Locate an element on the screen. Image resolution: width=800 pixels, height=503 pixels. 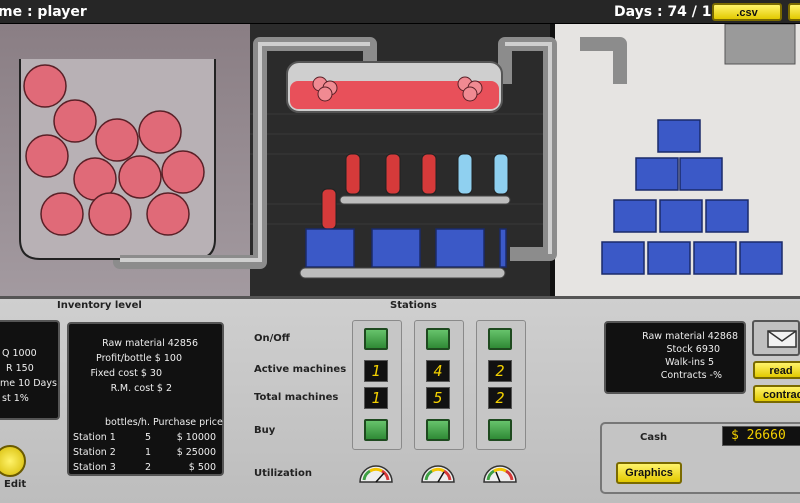
param-r: R 150 is located at coordinates (20, 368).